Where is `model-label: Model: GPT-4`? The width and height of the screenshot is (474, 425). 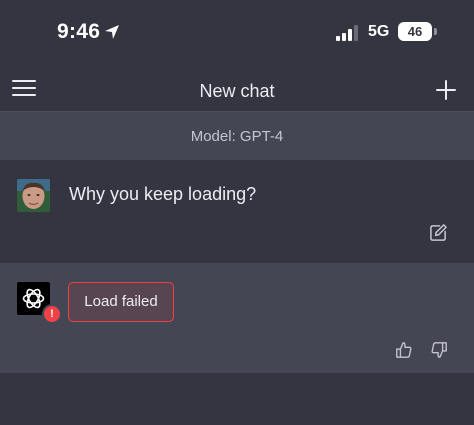 model-label: Model: GPT-4 is located at coordinates (237, 136).